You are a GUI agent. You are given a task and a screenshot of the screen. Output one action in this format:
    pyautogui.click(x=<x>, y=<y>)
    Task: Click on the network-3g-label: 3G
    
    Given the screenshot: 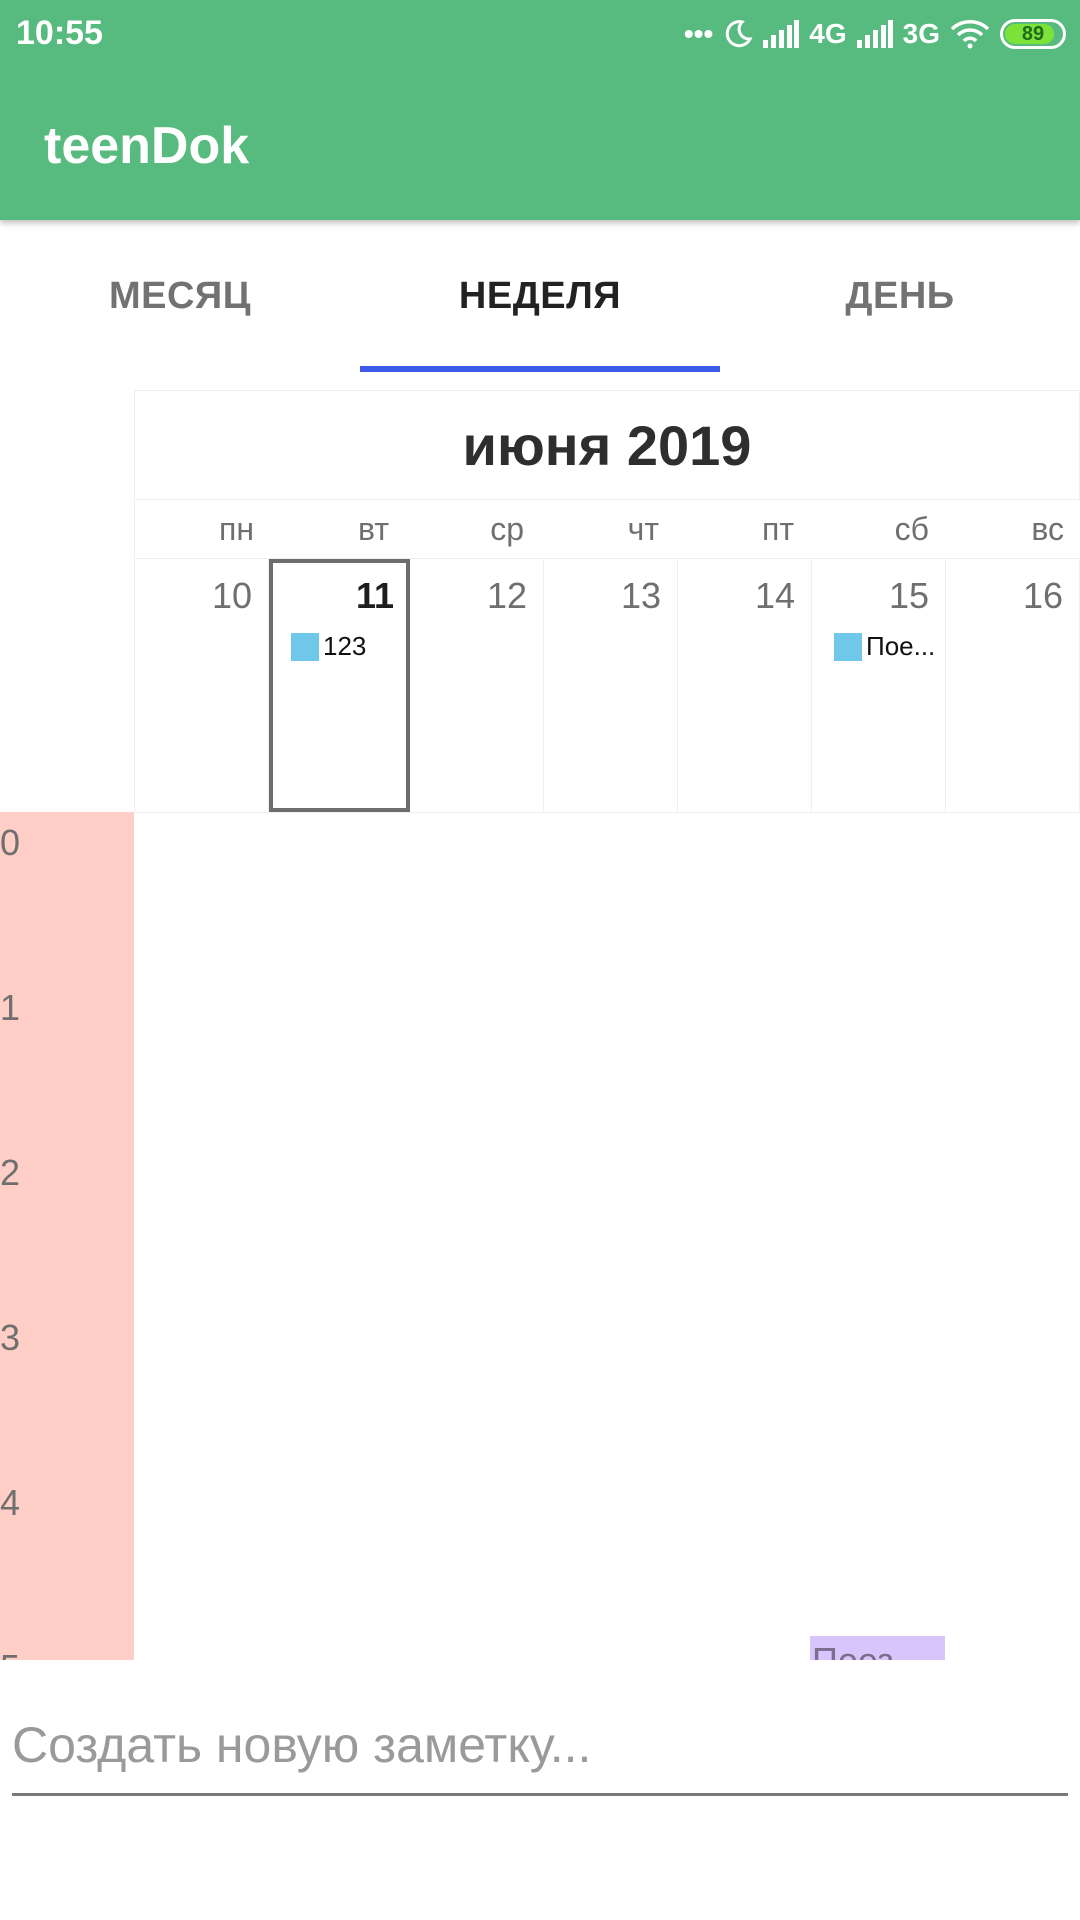 What is the action you would take?
    pyautogui.click(x=921, y=33)
    